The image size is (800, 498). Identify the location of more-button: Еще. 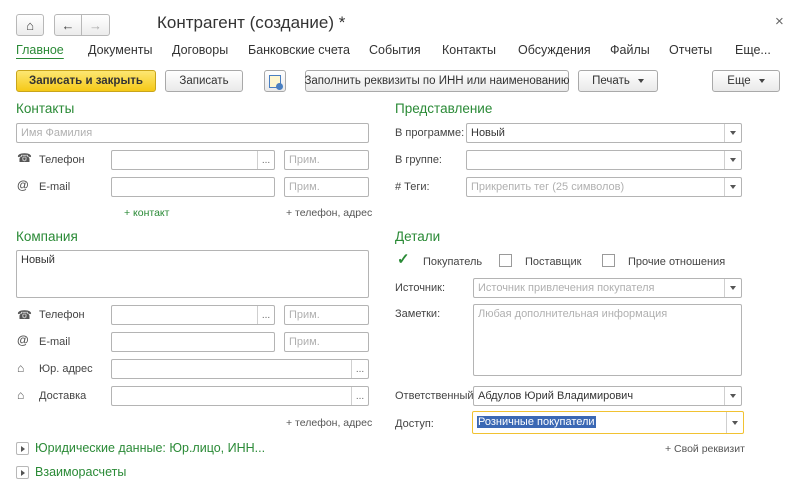
(746, 81).